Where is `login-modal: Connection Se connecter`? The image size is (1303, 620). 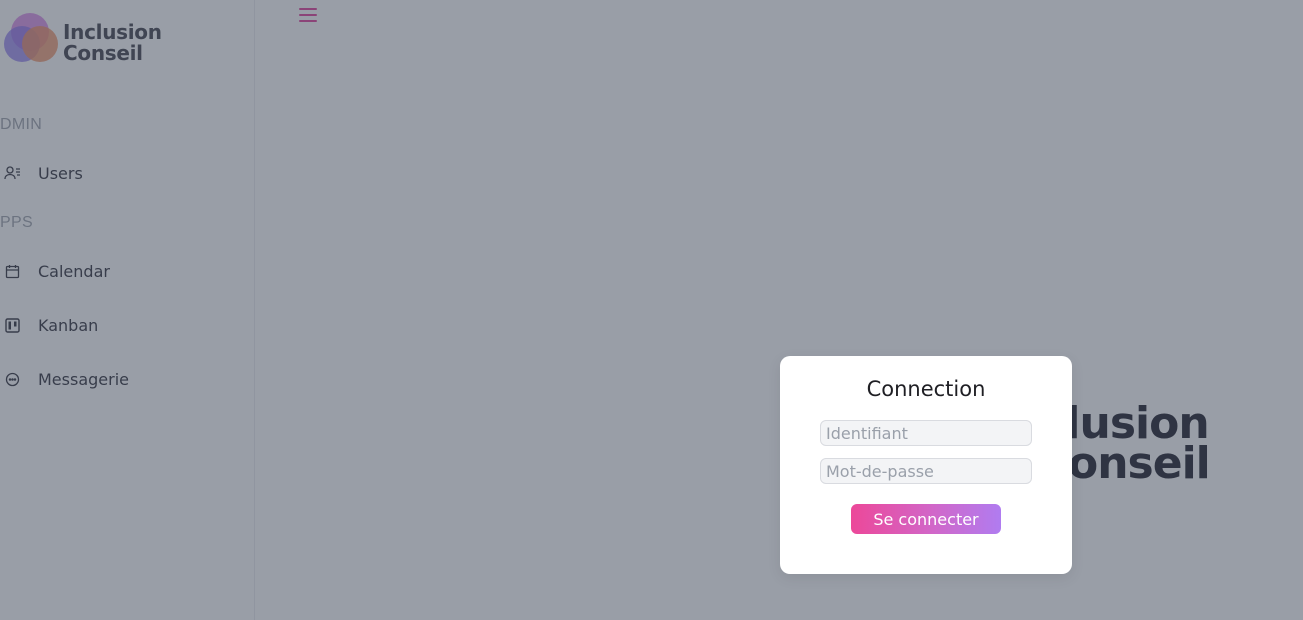 login-modal: Connection Se connecter is located at coordinates (926, 465).